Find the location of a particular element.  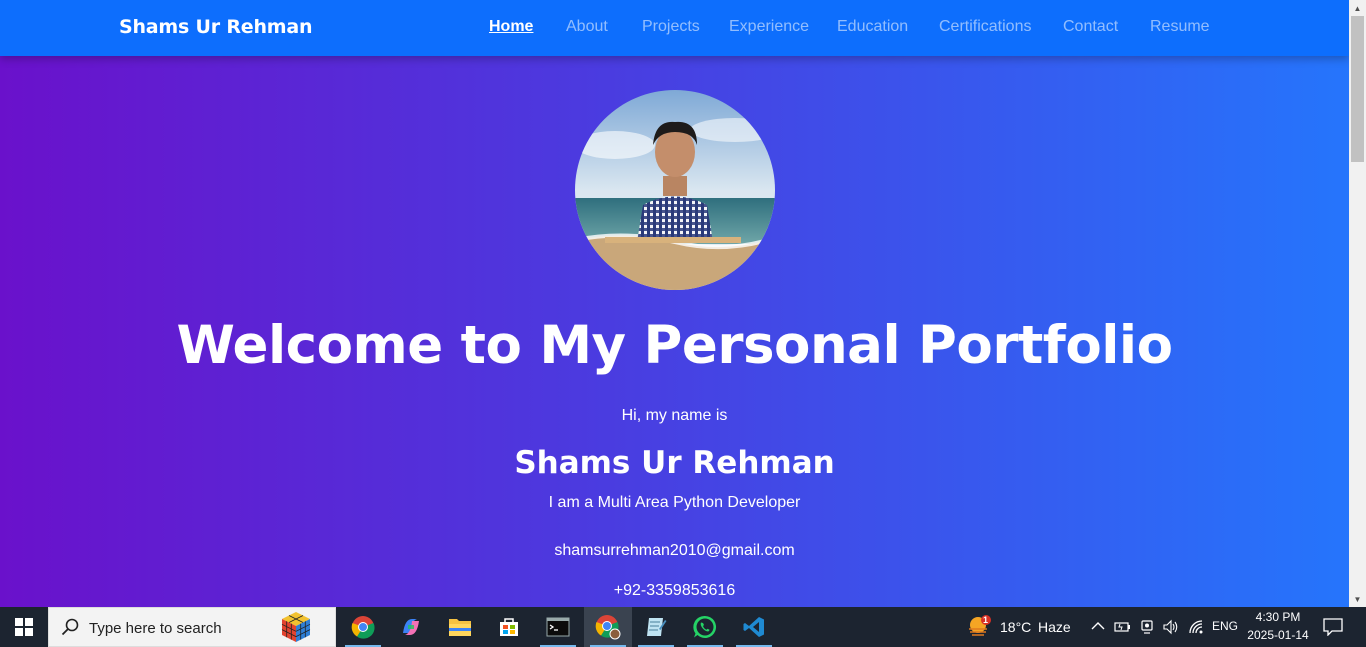

battery-icon is located at coordinates (1123, 627).